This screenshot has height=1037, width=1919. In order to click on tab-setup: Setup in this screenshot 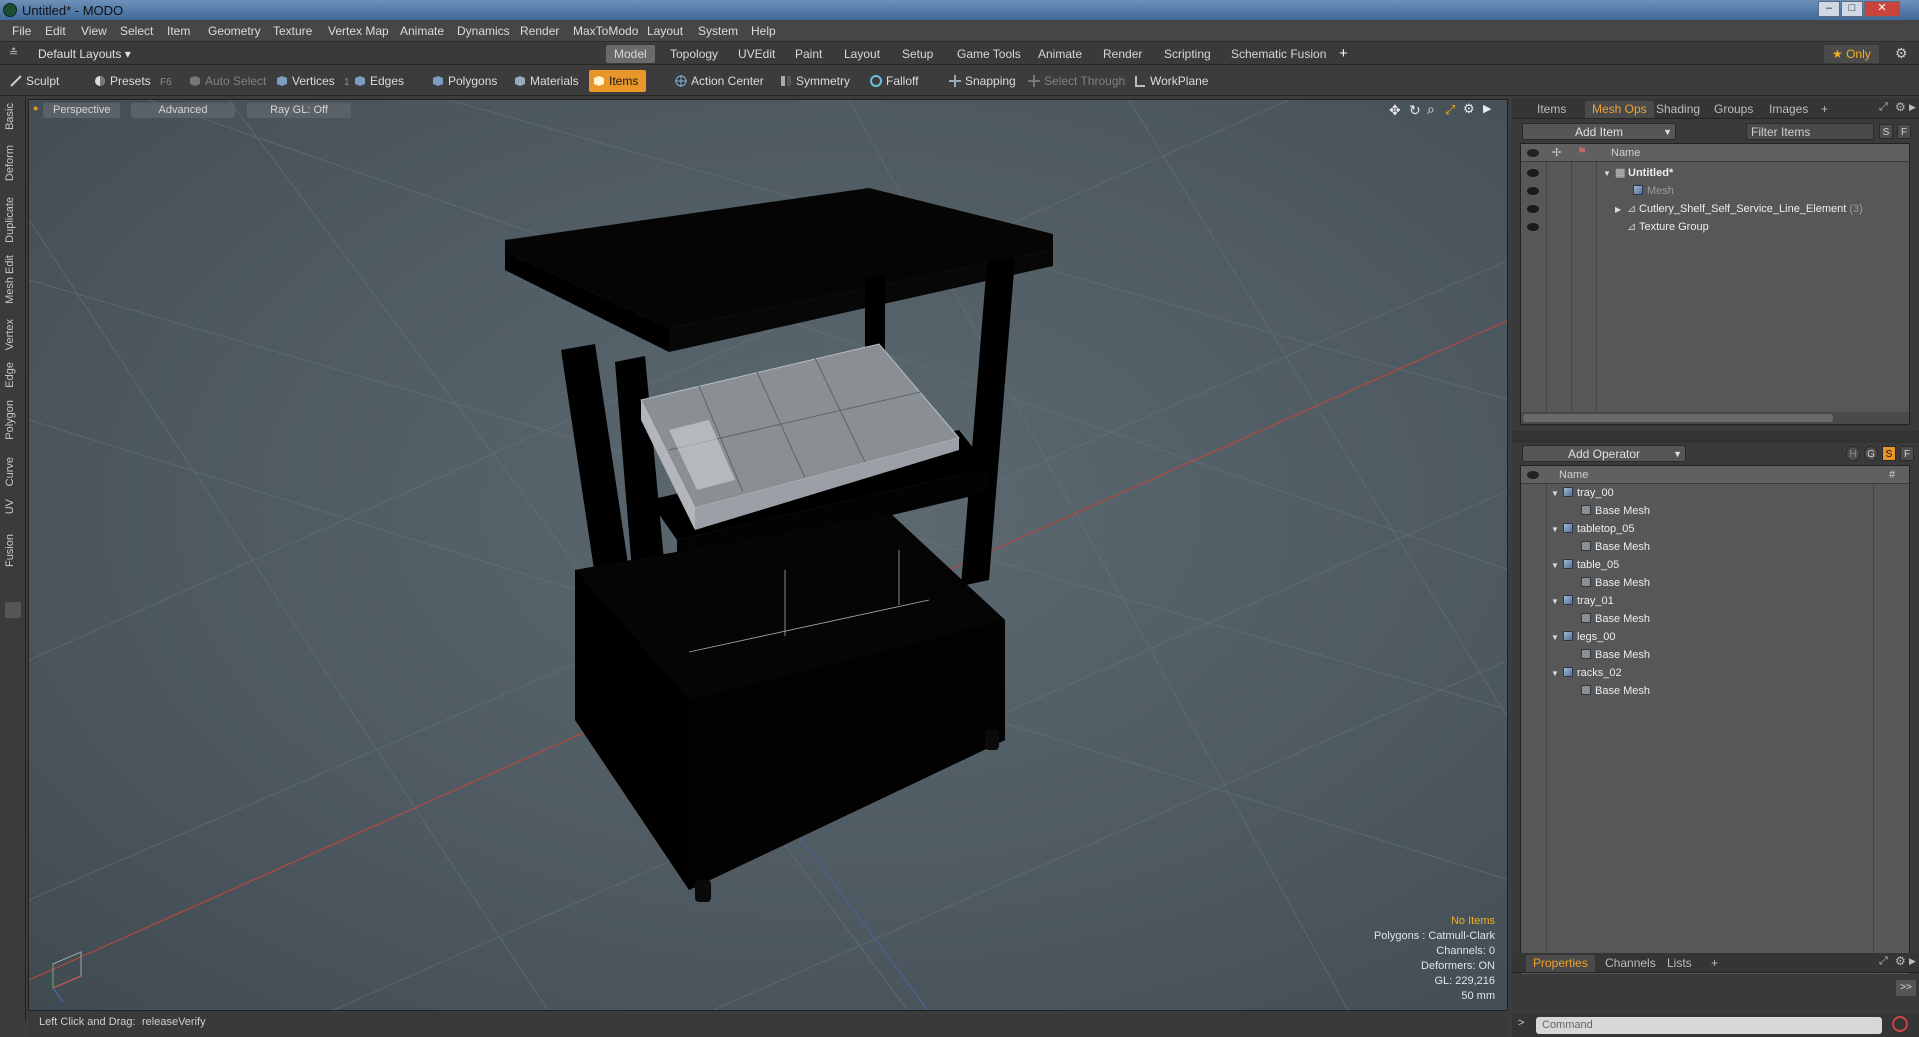, I will do `click(917, 54)`.